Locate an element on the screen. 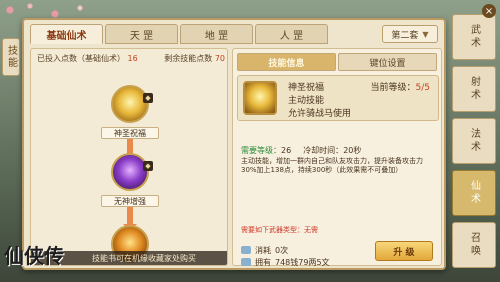  skill-level: 当前等级：5/5 is located at coordinates (400, 88).